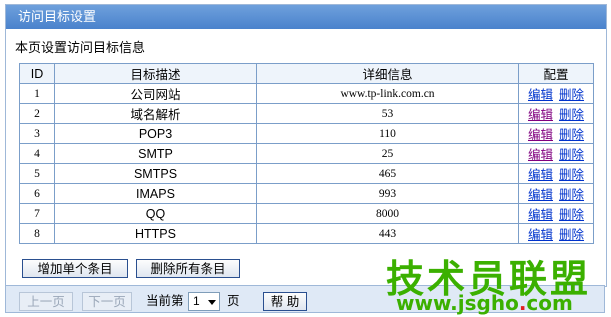  What do you see at coordinates (155, 233) in the screenshot?
I see `row-desc: HTTPS` at bounding box center [155, 233].